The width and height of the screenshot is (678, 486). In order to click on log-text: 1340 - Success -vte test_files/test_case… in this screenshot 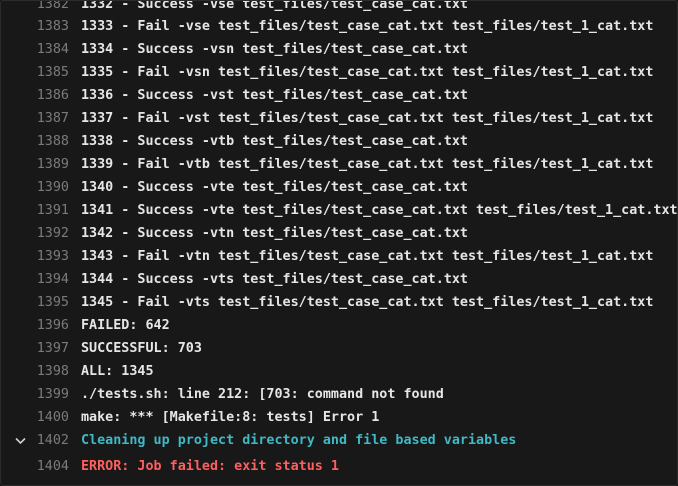, I will do `click(274, 187)`.